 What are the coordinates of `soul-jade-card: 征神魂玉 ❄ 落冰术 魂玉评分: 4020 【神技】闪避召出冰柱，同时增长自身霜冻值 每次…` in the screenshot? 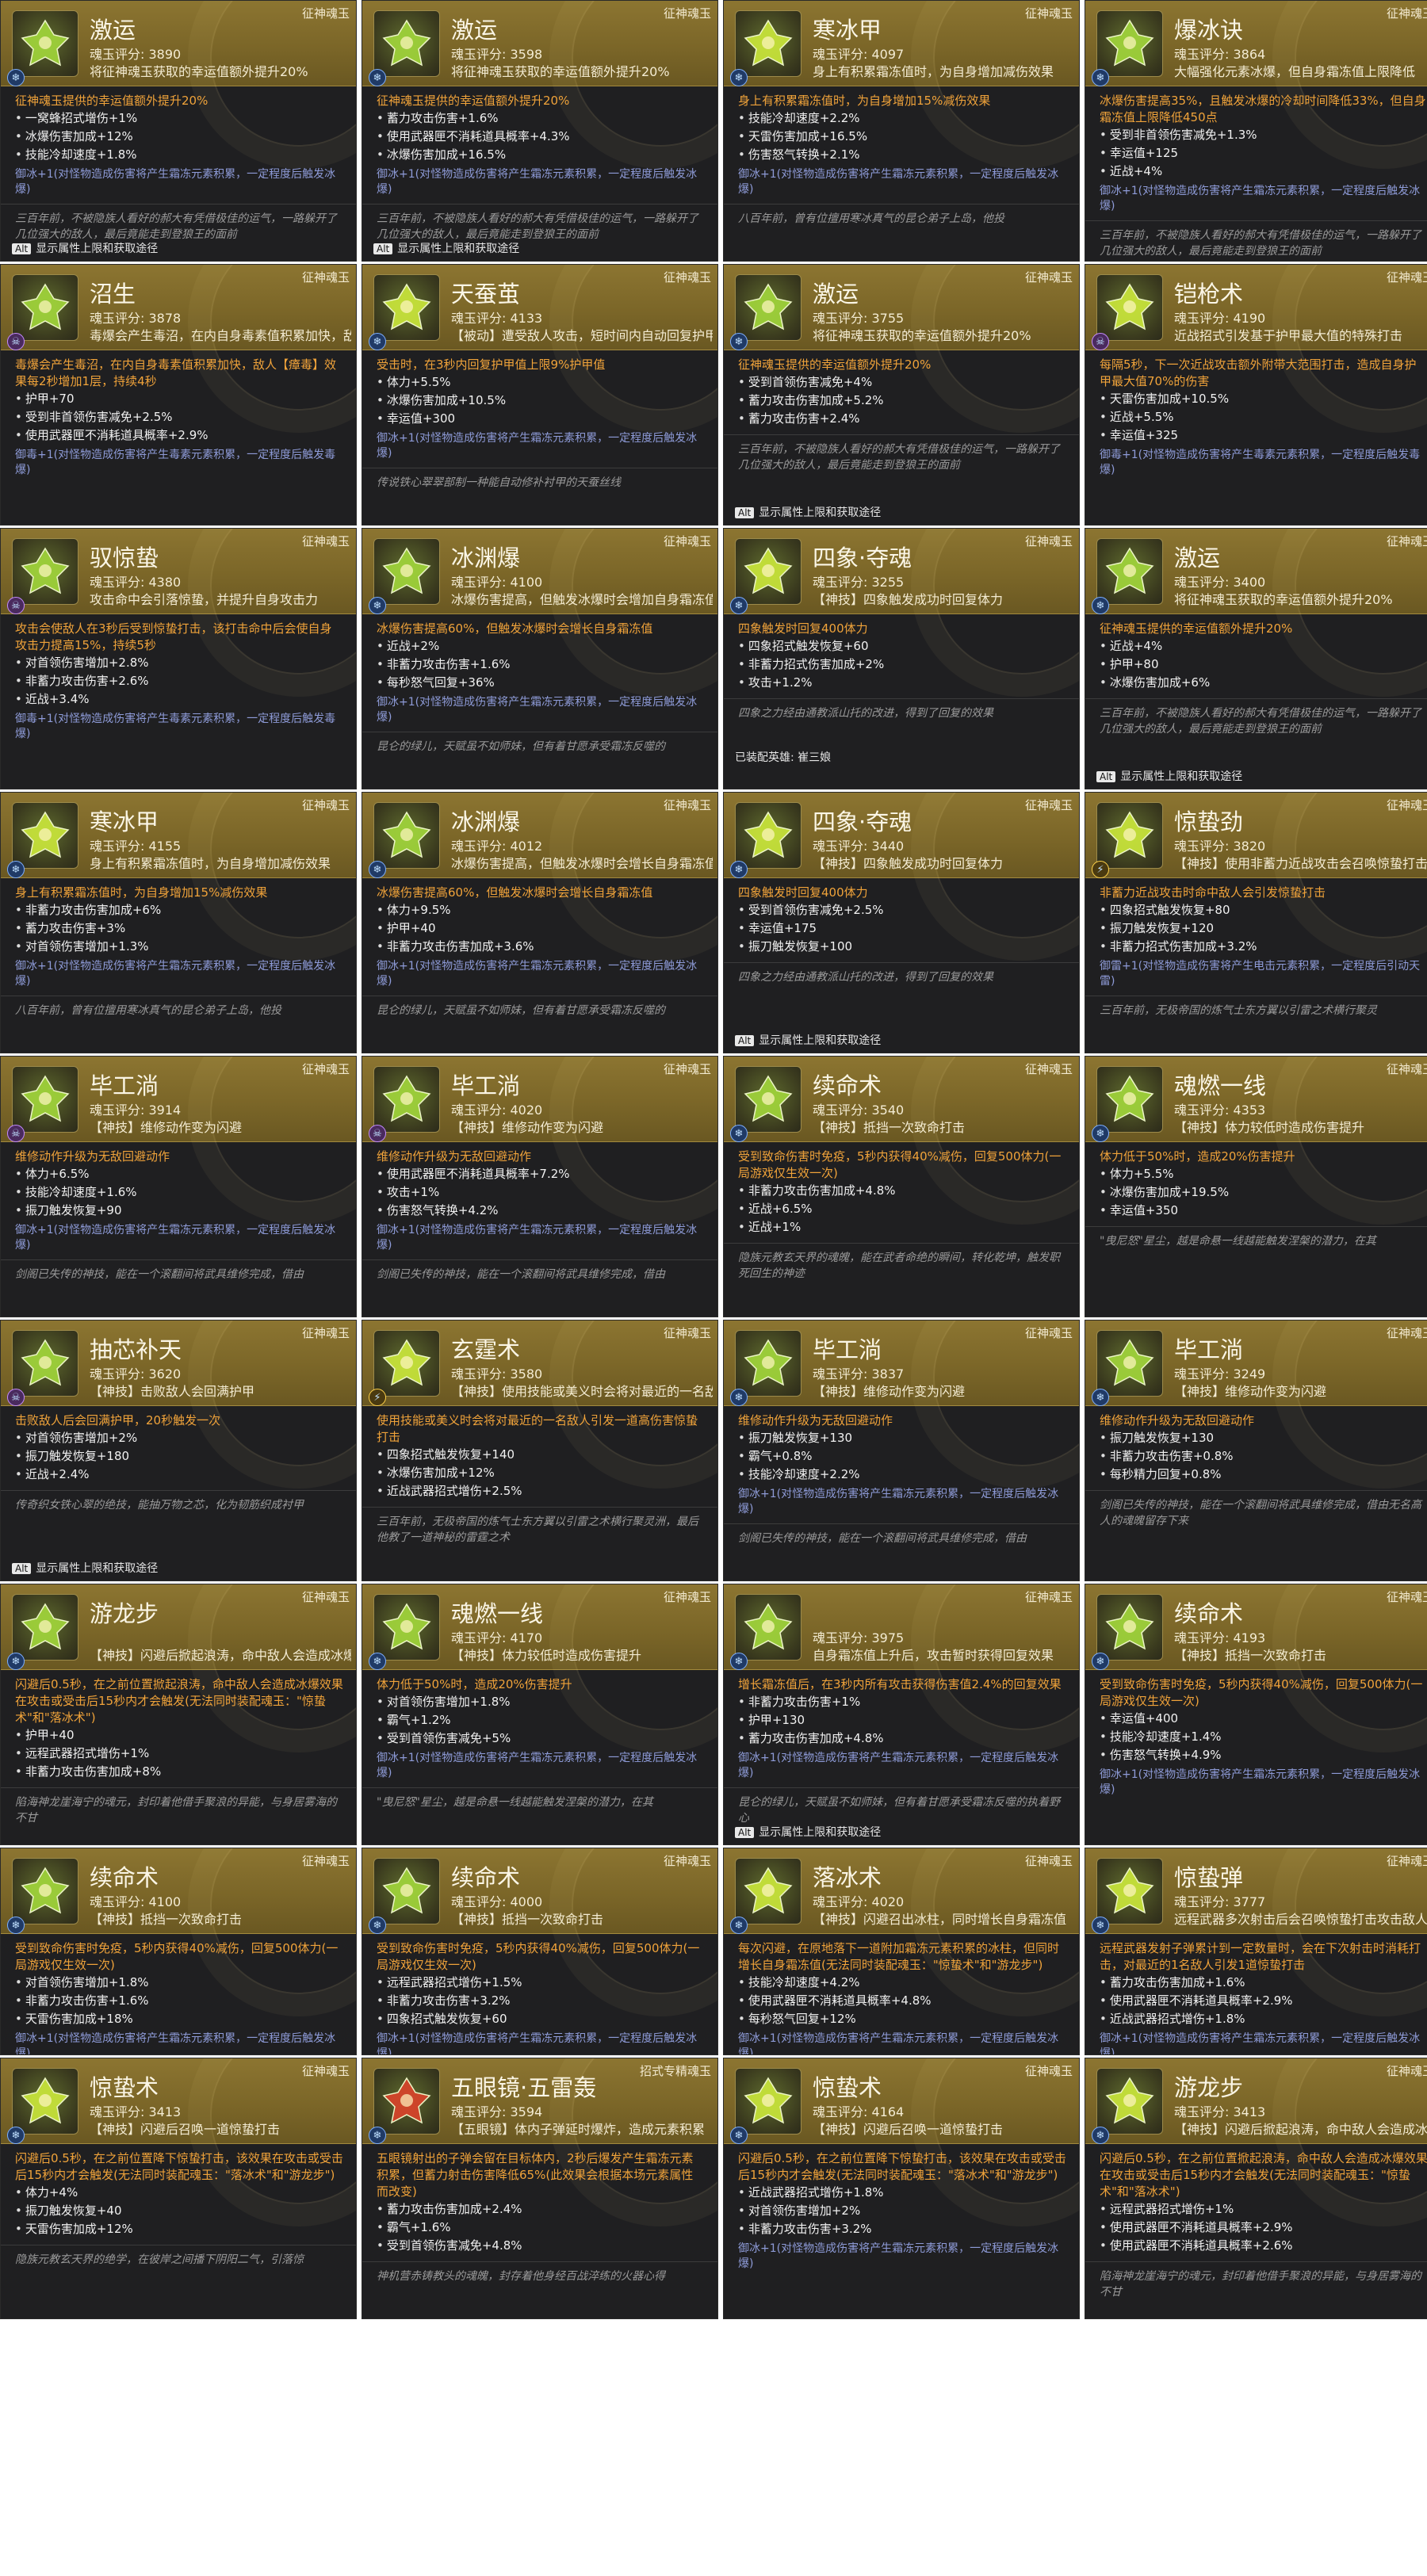 It's located at (901, 1951).